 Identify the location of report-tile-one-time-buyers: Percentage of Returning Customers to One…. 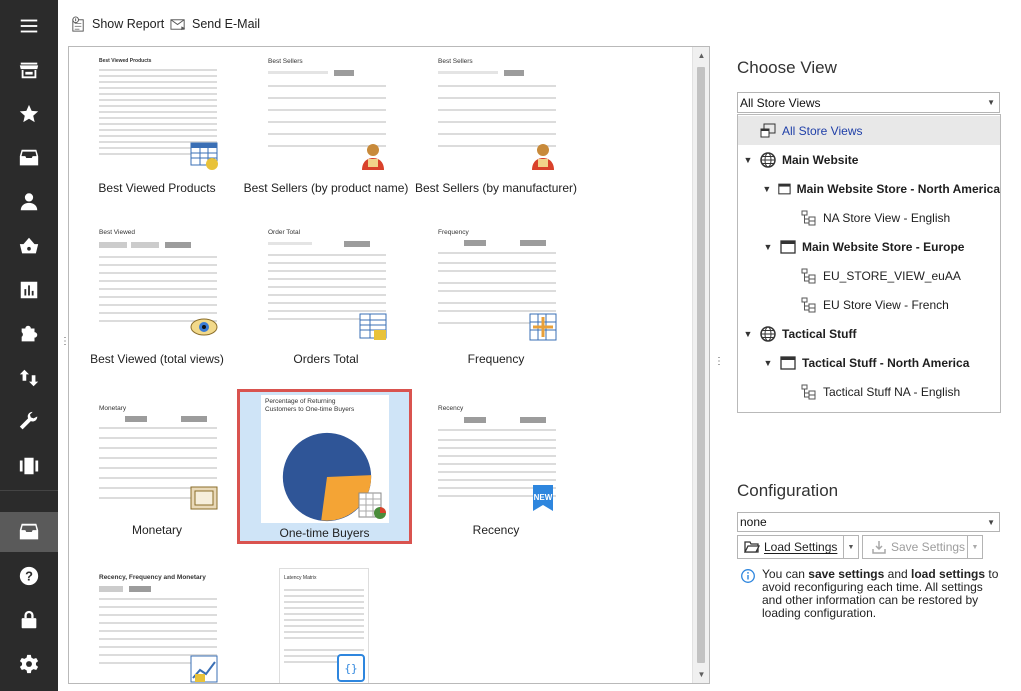
(324, 466).